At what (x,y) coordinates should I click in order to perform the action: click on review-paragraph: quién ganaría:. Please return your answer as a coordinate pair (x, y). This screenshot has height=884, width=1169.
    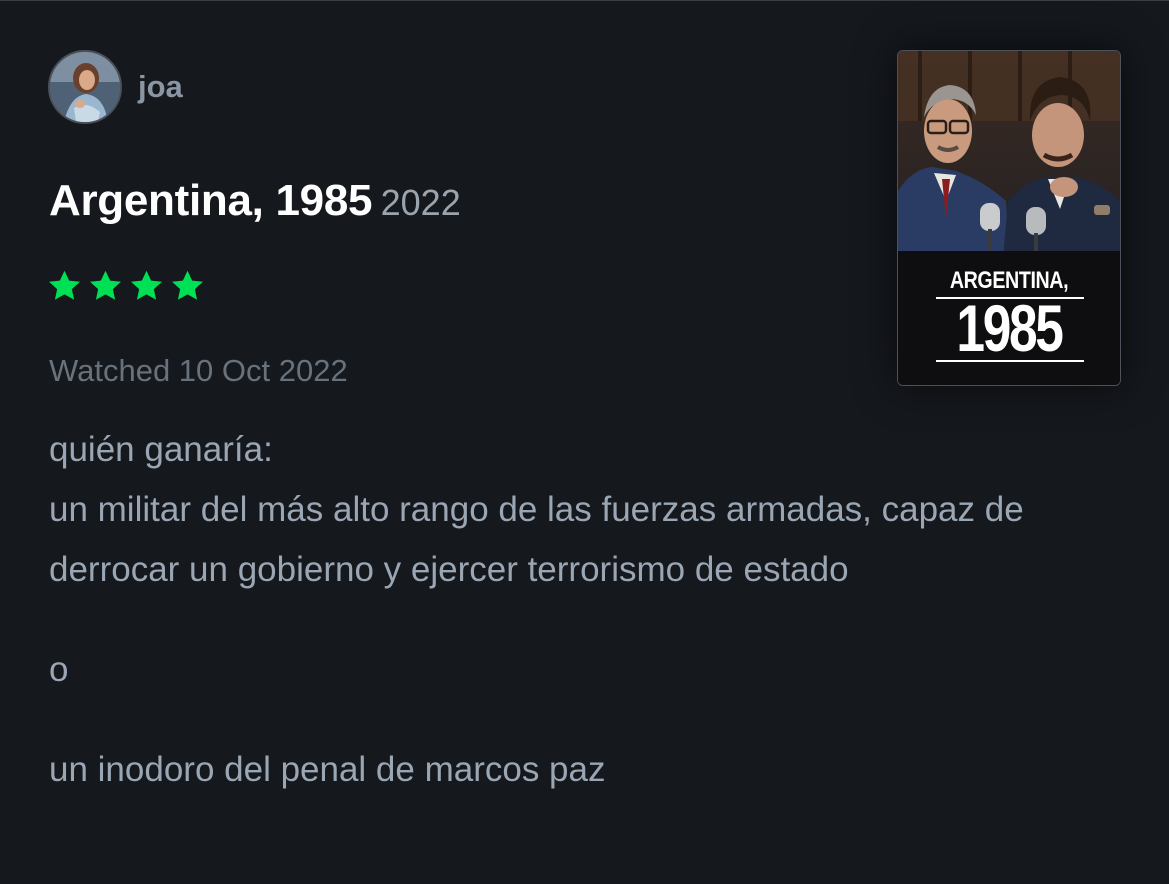
    Looking at the image, I should click on (161, 449).